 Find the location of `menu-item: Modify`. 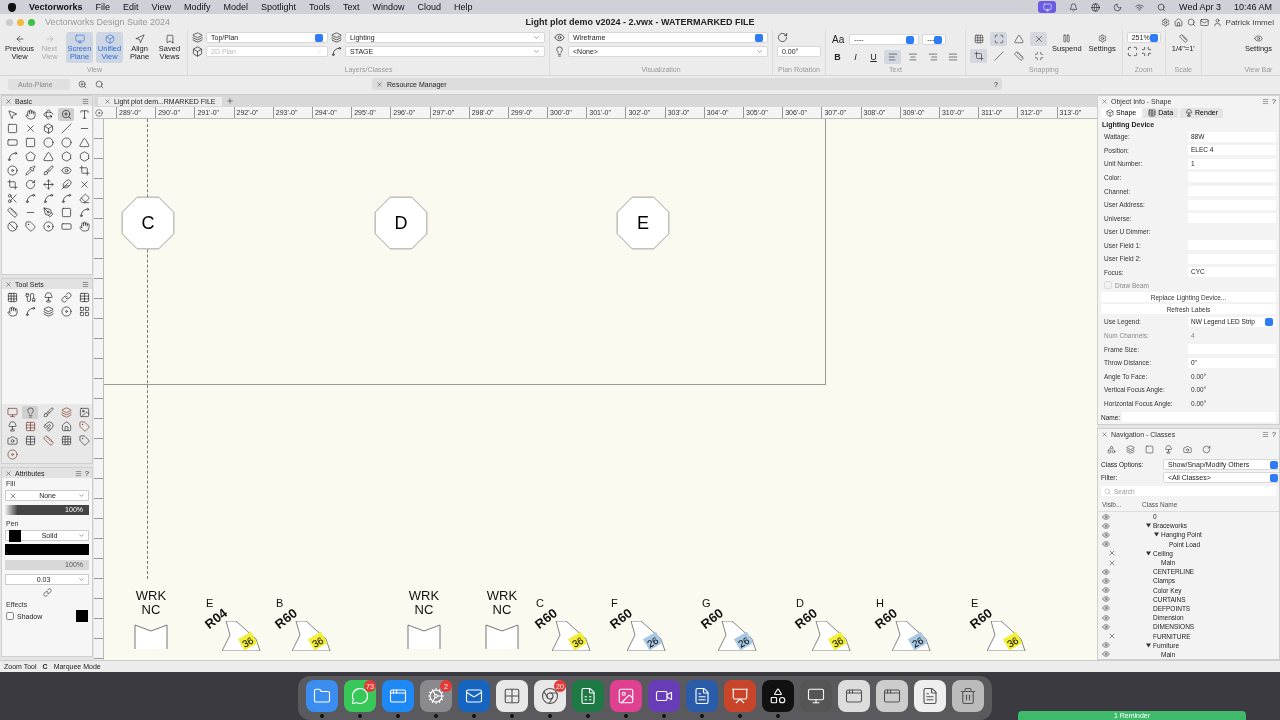

menu-item: Modify is located at coordinates (197, 7).